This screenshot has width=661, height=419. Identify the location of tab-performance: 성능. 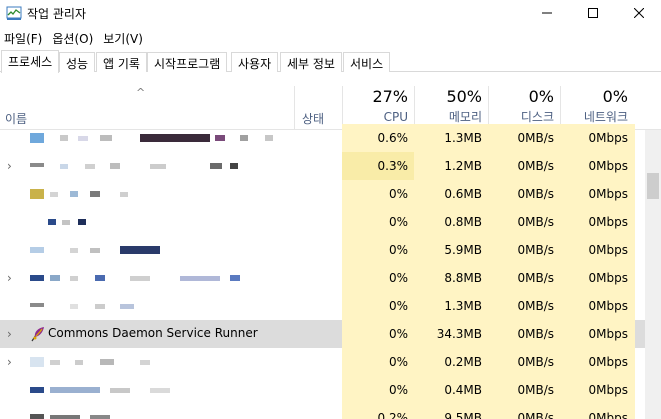
(77, 62).